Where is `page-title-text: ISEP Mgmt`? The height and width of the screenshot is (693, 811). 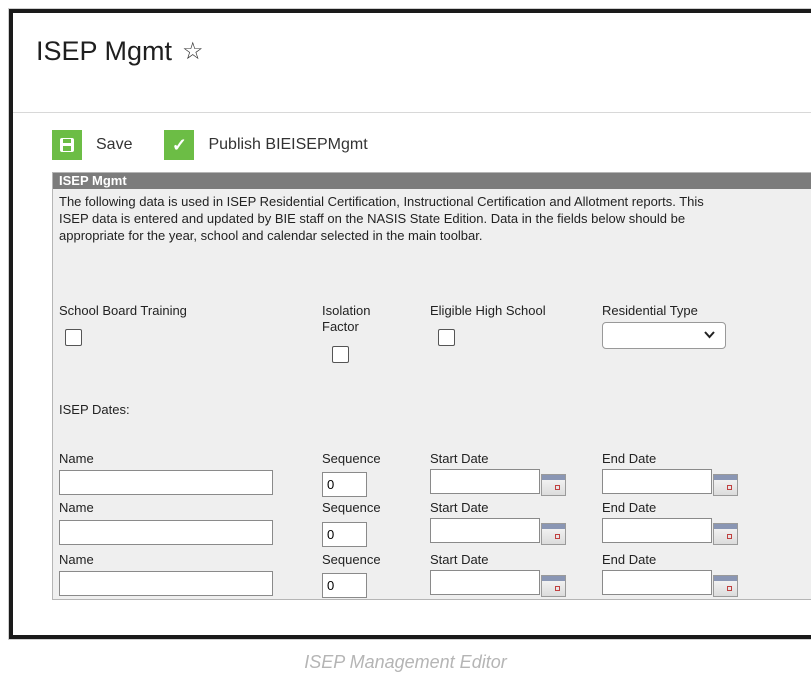
page-title-text: ISEP Mgmt is located at coordinates (104, 51).